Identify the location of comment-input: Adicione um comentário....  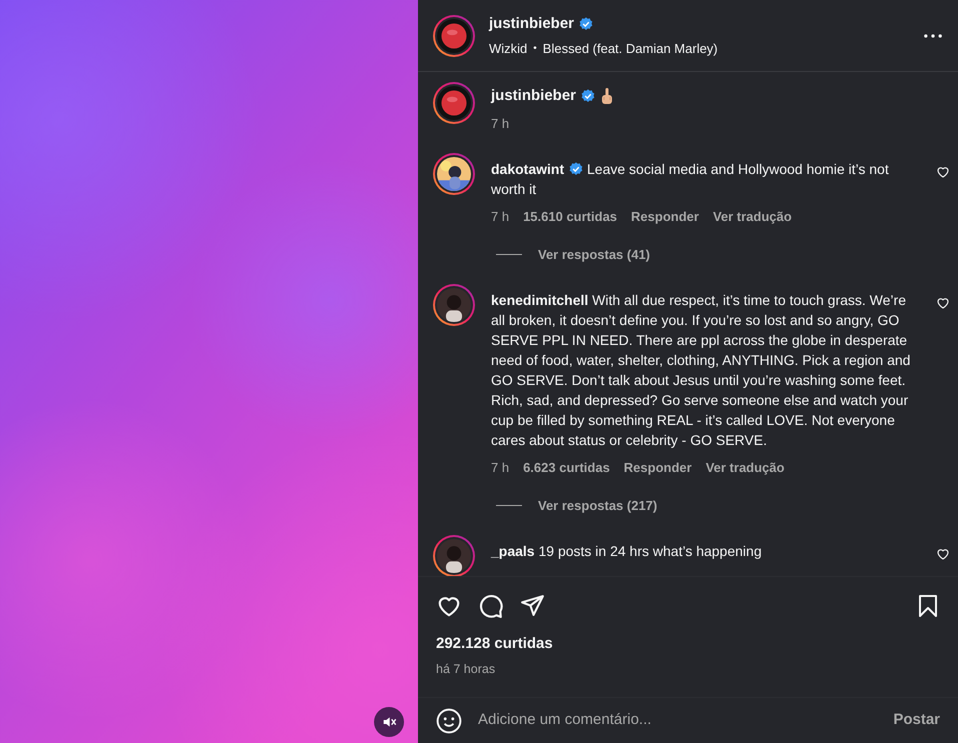
(678, 720).